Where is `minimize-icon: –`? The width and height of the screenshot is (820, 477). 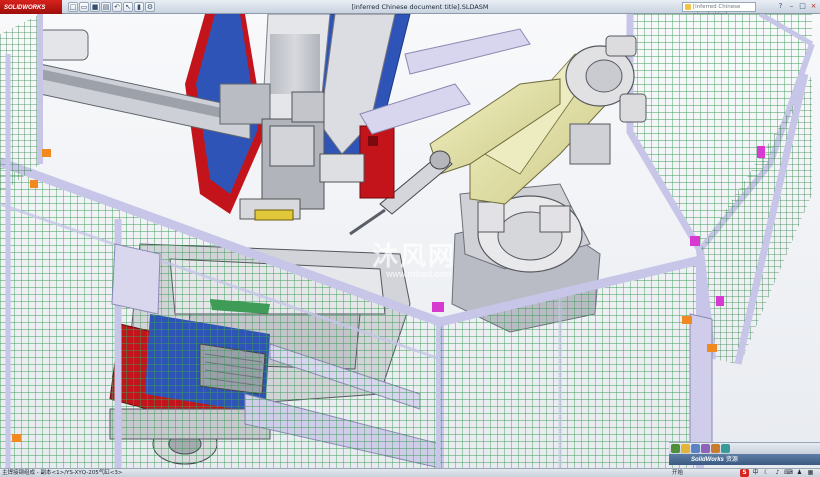
minimize-icon: – is located at coordinates (791, 6).